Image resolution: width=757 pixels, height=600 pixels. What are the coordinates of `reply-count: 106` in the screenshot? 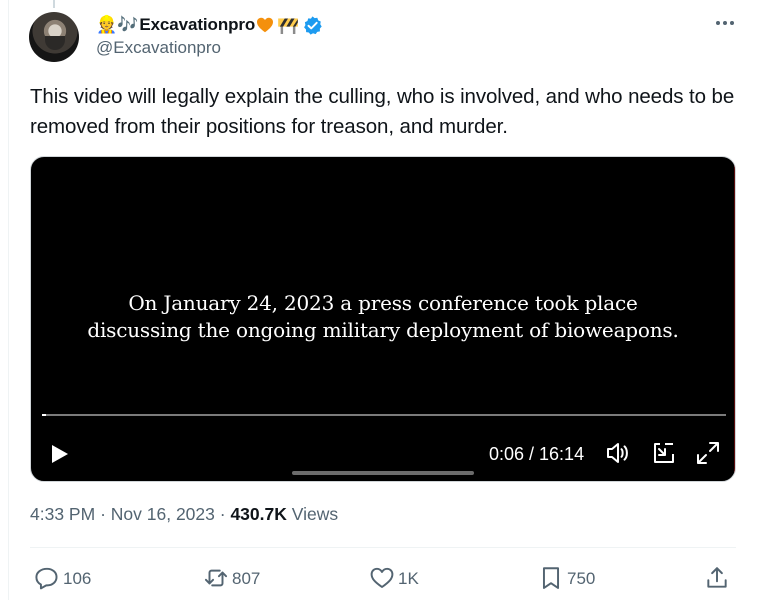 It's located at (77, 578).